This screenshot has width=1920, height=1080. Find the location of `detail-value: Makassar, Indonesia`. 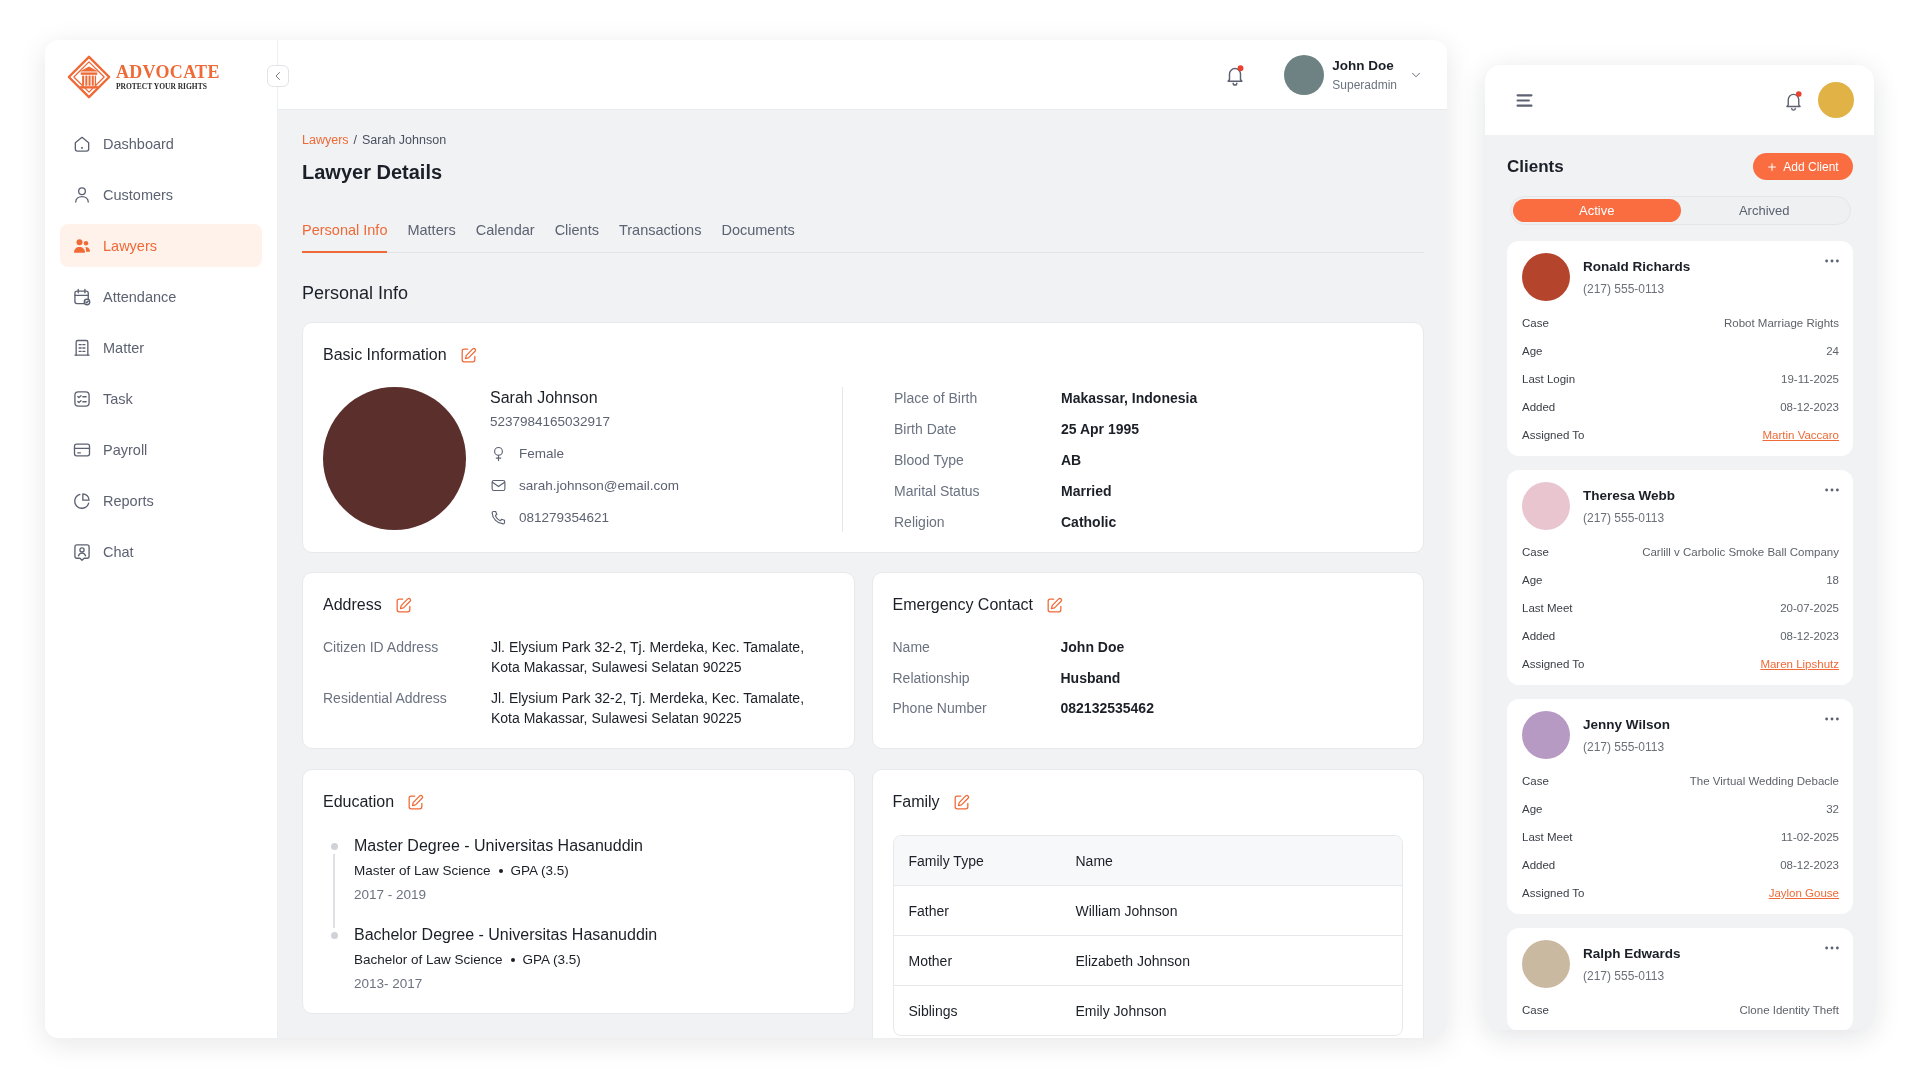

detail-value: Makassar, Indonesia is located at coordinates (1129, 398).